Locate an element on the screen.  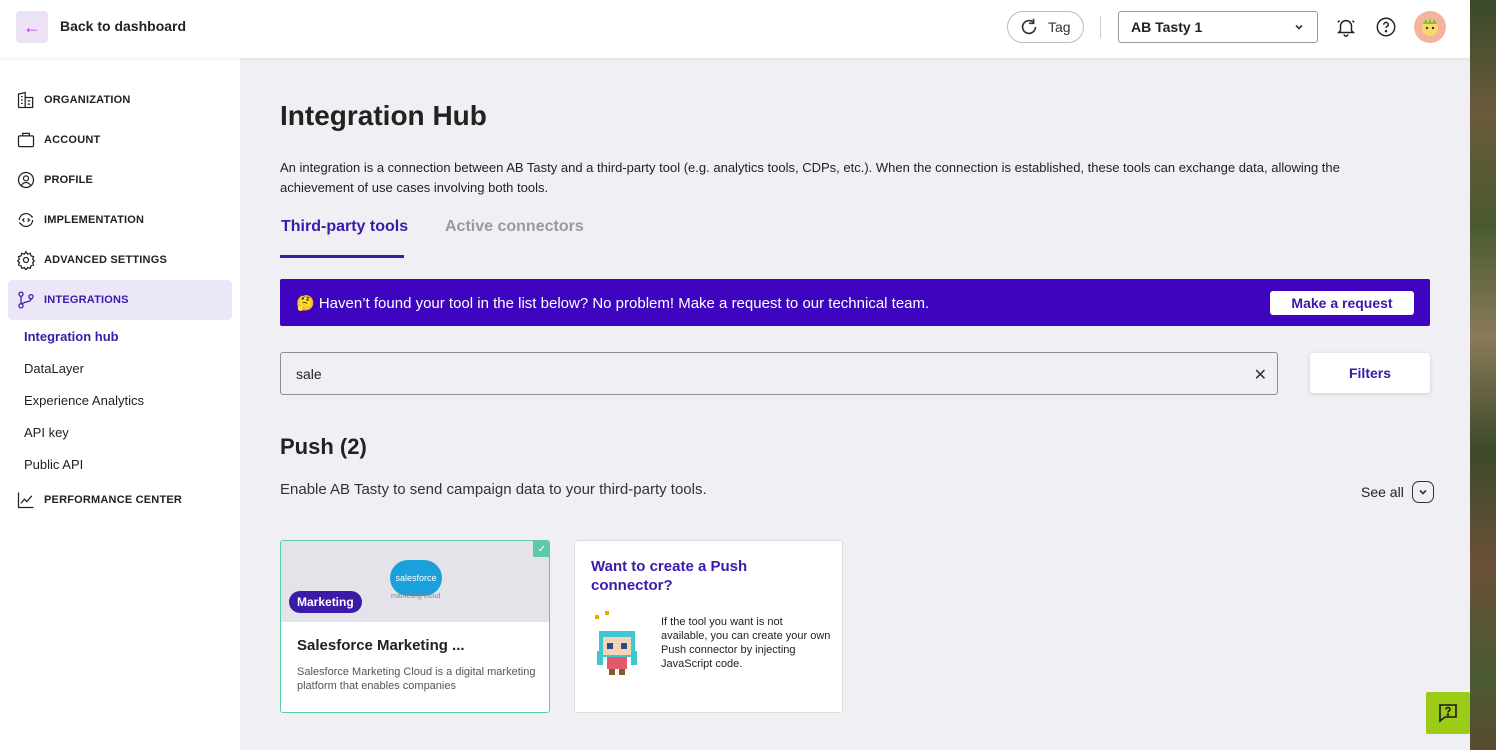
back-to-dashboard-link: Back to dashboard is located at coordinates (123, 26).